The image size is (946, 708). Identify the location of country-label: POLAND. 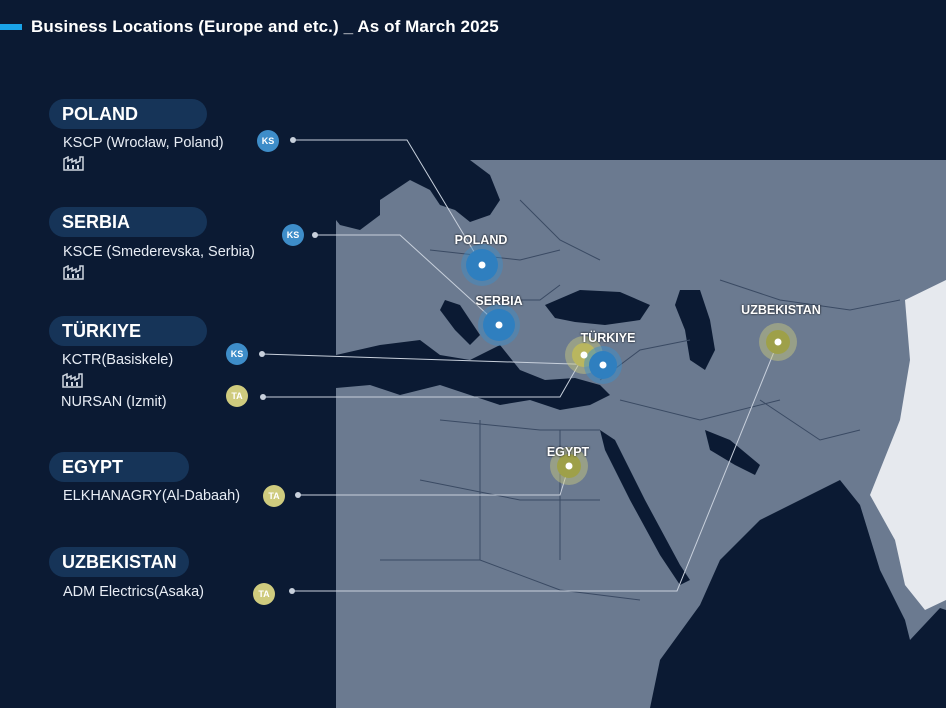
(100, 113).